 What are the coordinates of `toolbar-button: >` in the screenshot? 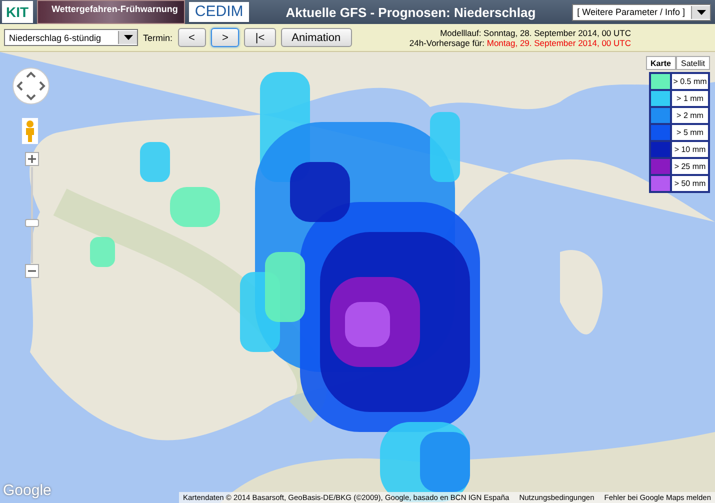 It's located at (225, 37).